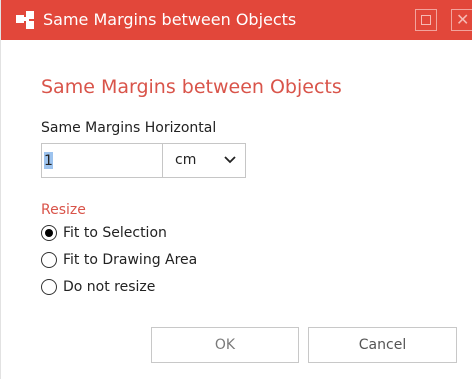 Image resolution: width=472 pixels, height=379 pixels. What do you see at coordinates (115, 233) in the screenshot?
I see `radio-label: Fit to Selection` at bounding box center [115, 233].